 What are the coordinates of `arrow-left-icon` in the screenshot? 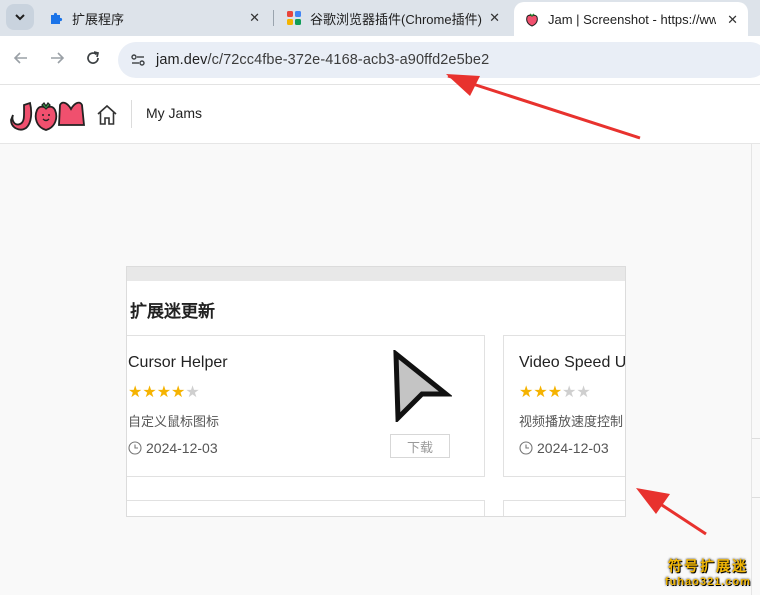 It's located at (20, 58).